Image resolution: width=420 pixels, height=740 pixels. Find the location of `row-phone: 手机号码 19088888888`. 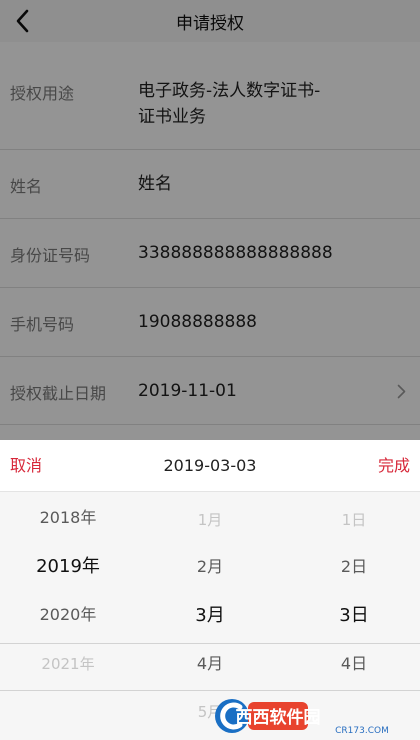

row-phone: 手机号码 19088888888 is located at coordinates (210, 322).